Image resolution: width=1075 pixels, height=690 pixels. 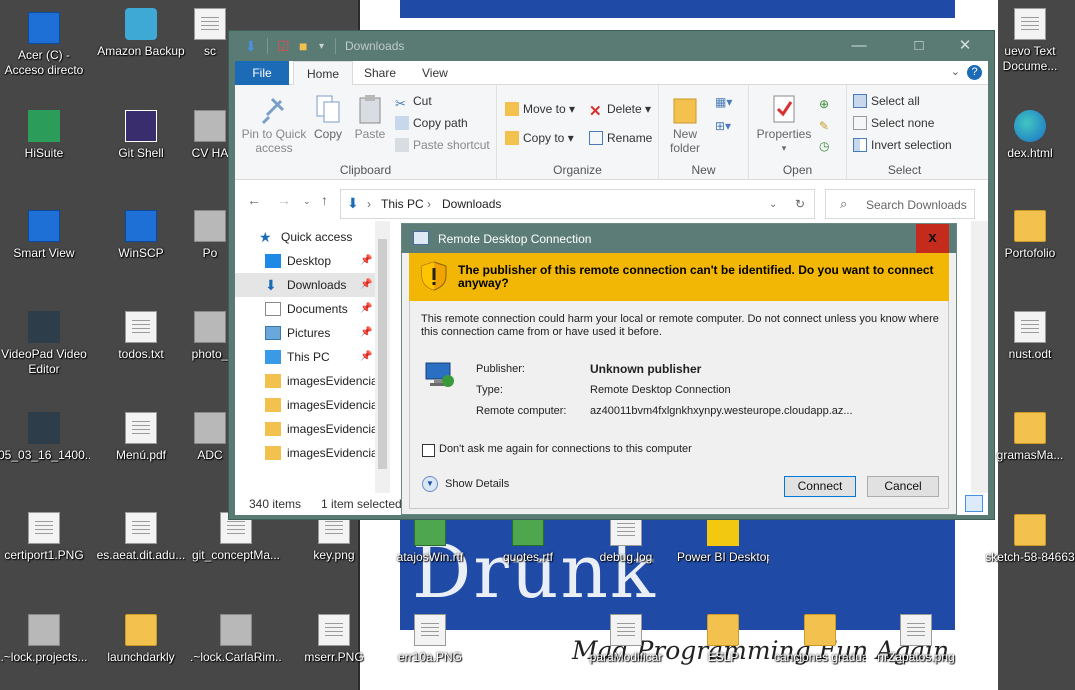 I want to click on nav-folder-images-3: imagesEvidencia, so click(x=305, y=429).